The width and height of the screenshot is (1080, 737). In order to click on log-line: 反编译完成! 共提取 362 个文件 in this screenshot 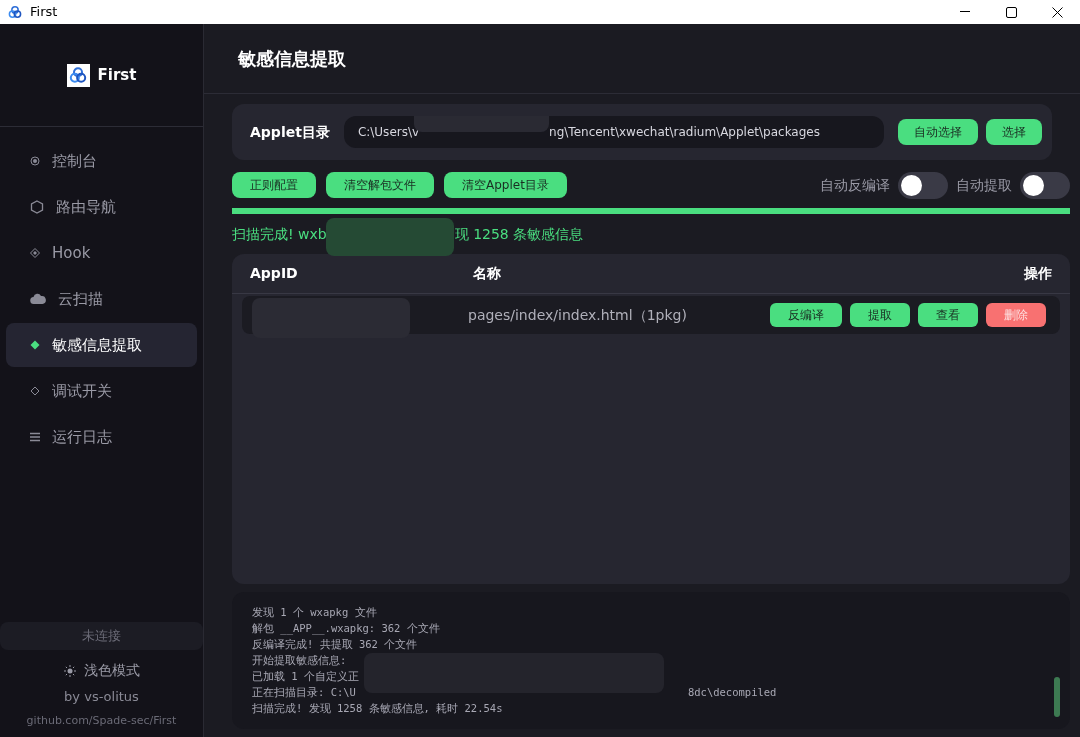, I will do `click(335, 644)`.